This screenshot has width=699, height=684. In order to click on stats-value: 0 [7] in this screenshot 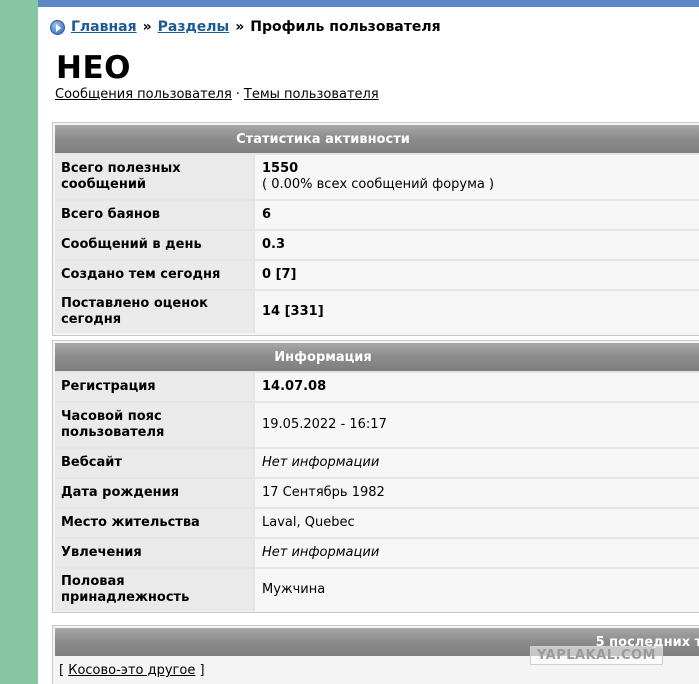, I will do `click(476, 275)`.